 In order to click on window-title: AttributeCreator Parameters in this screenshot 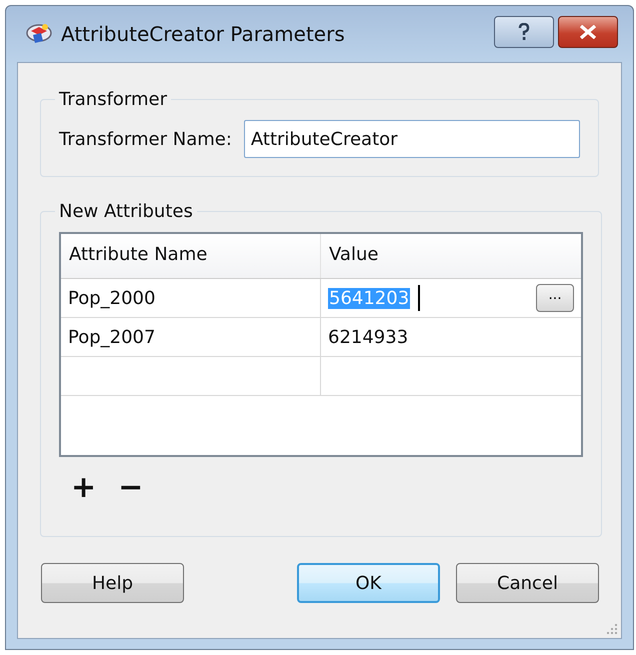, I will do `click(203, 34)`.